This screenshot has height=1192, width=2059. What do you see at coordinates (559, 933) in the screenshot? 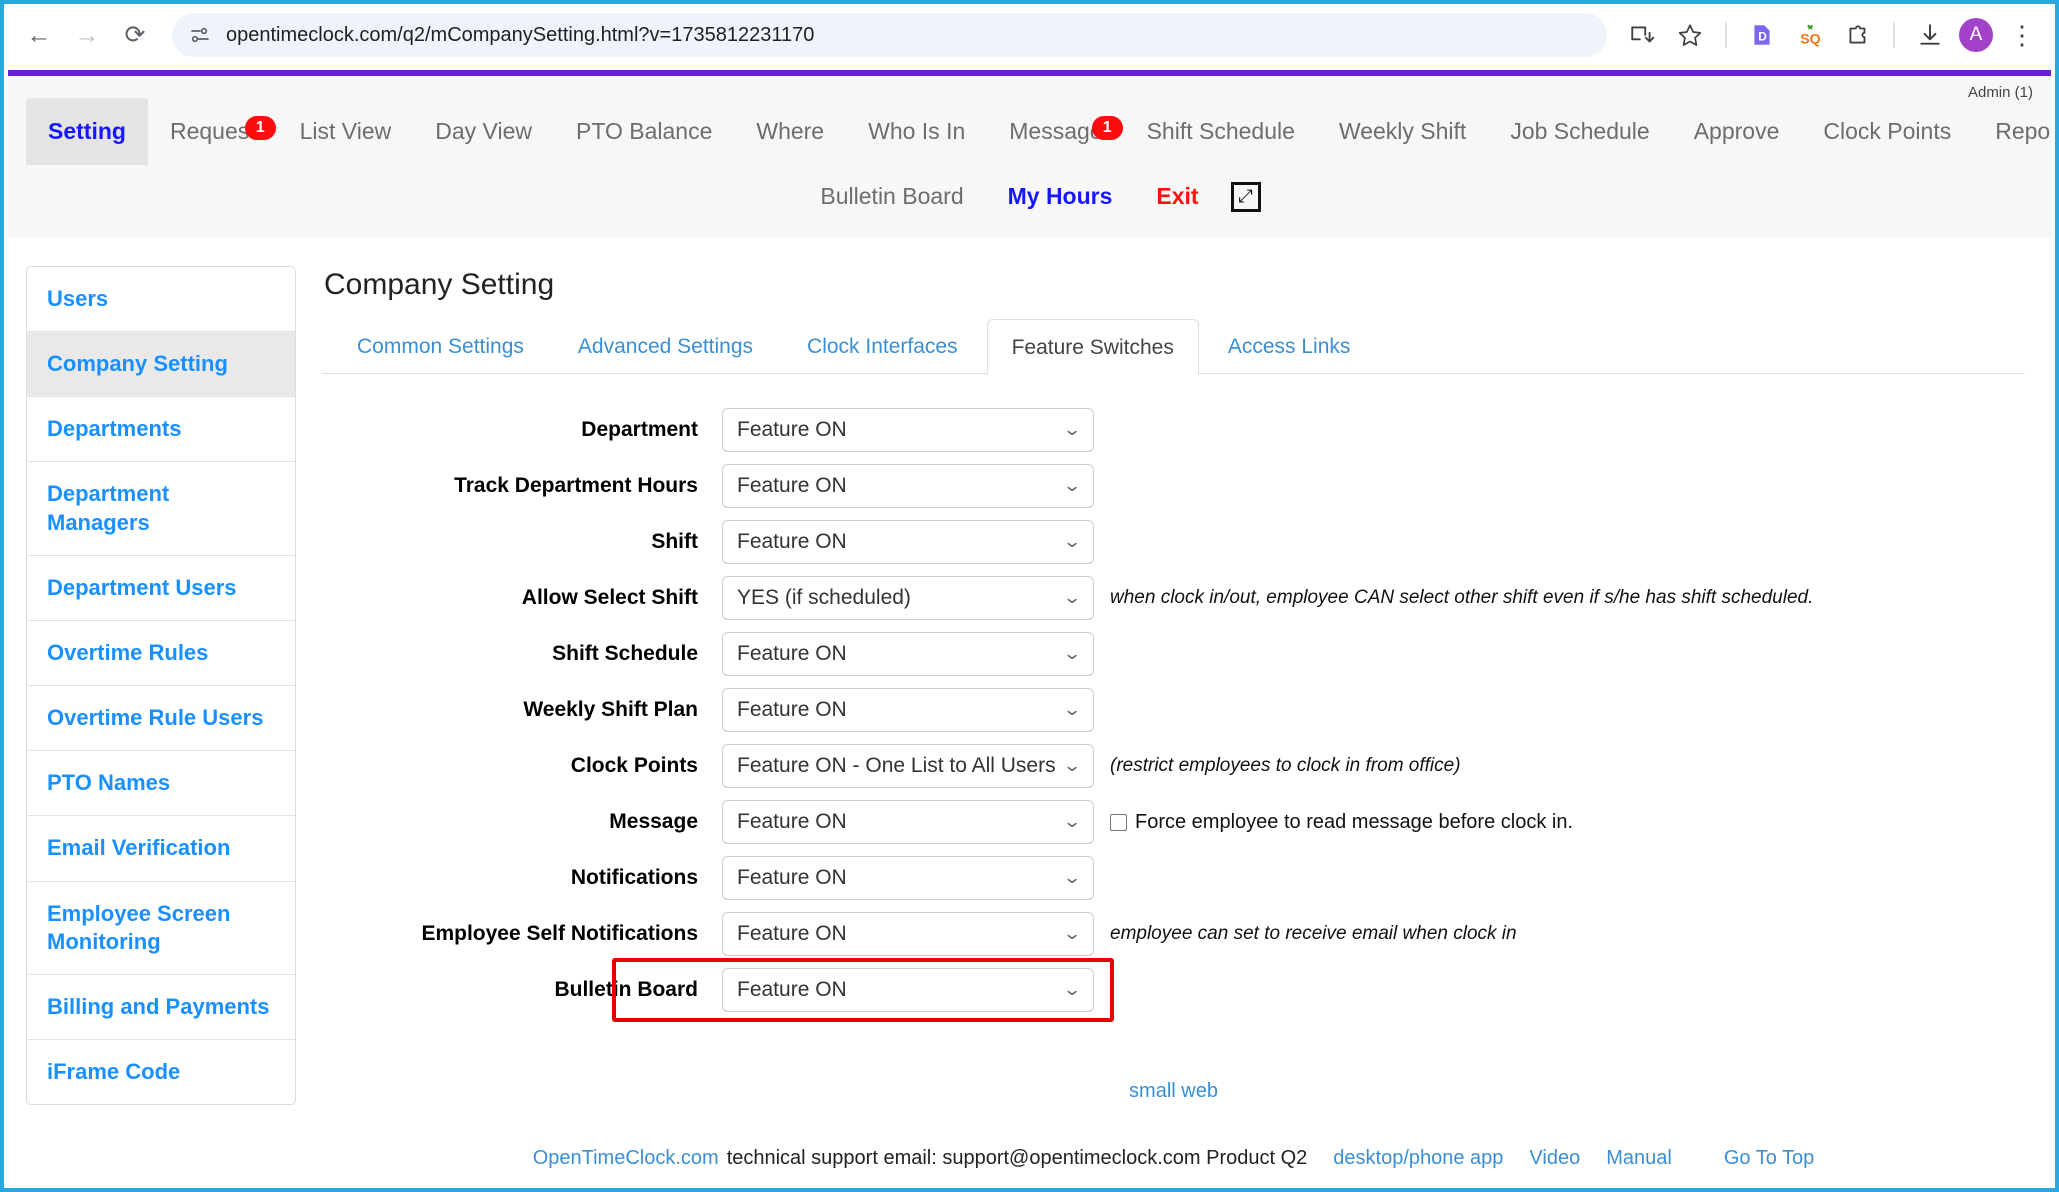
I see `label-employee-self-notifications: Employee Self Notifications` at bounding box center [559, 933].